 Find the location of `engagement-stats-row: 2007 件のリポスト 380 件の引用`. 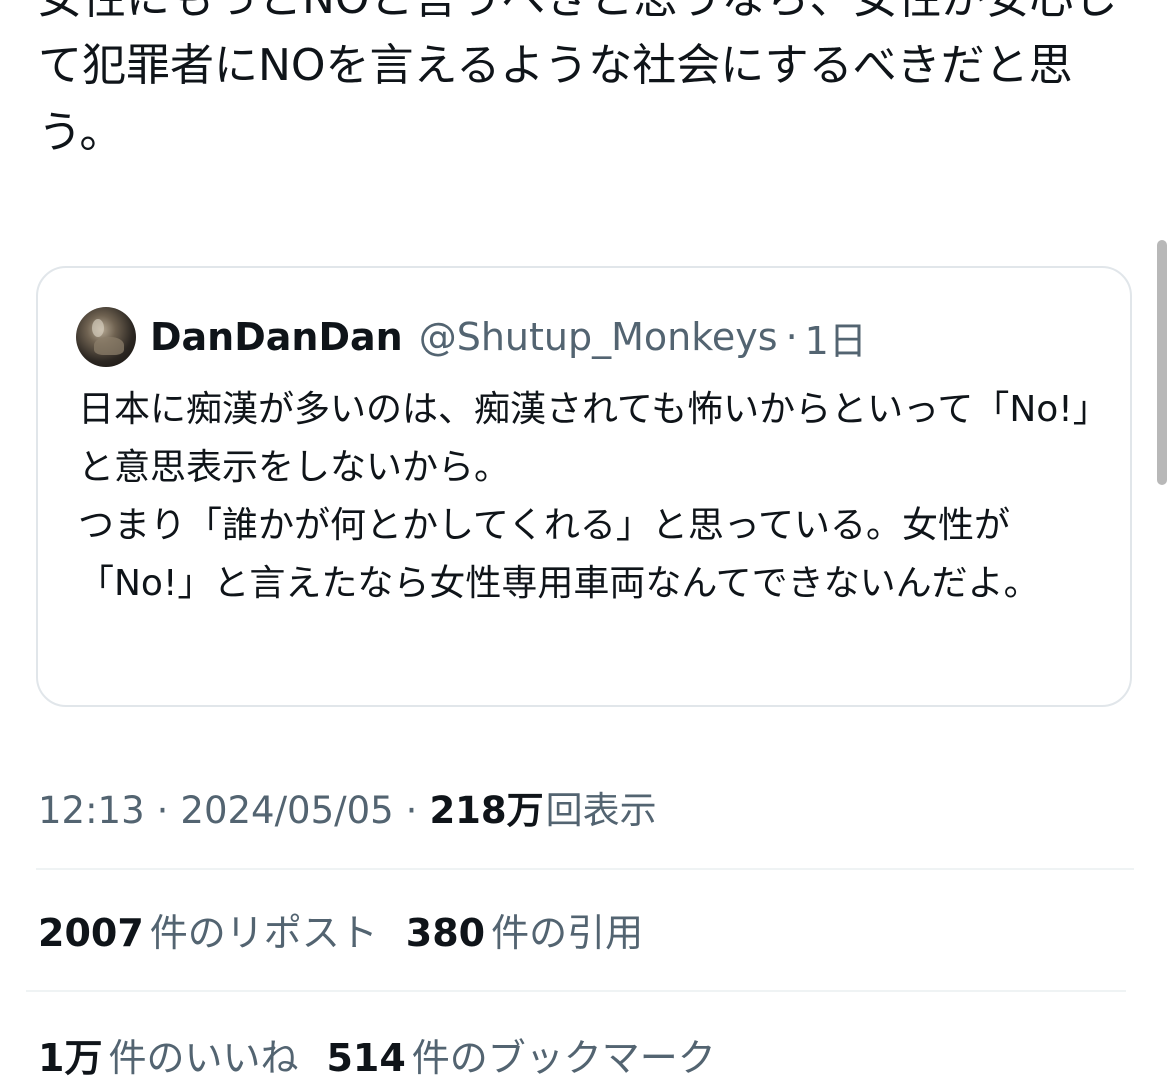

engagement-stats-row: 2007 件のリポスト 380 件の引用 is located at coordinates (354, 930).